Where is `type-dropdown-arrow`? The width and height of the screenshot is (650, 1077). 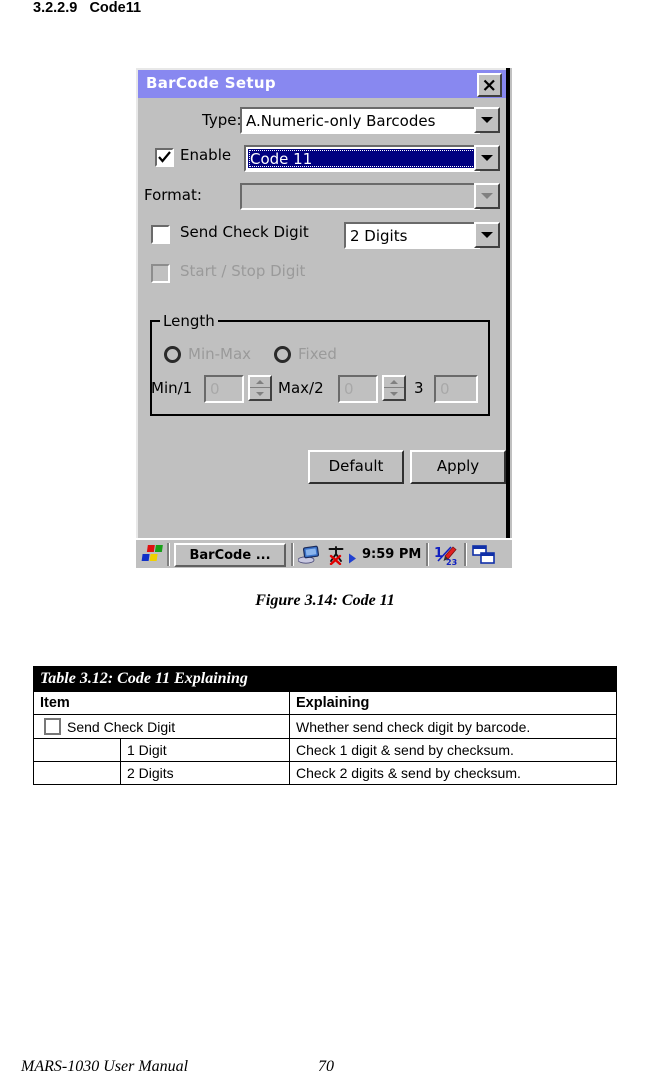 type-dropdown-arrow is located at coordinates (487, 120).